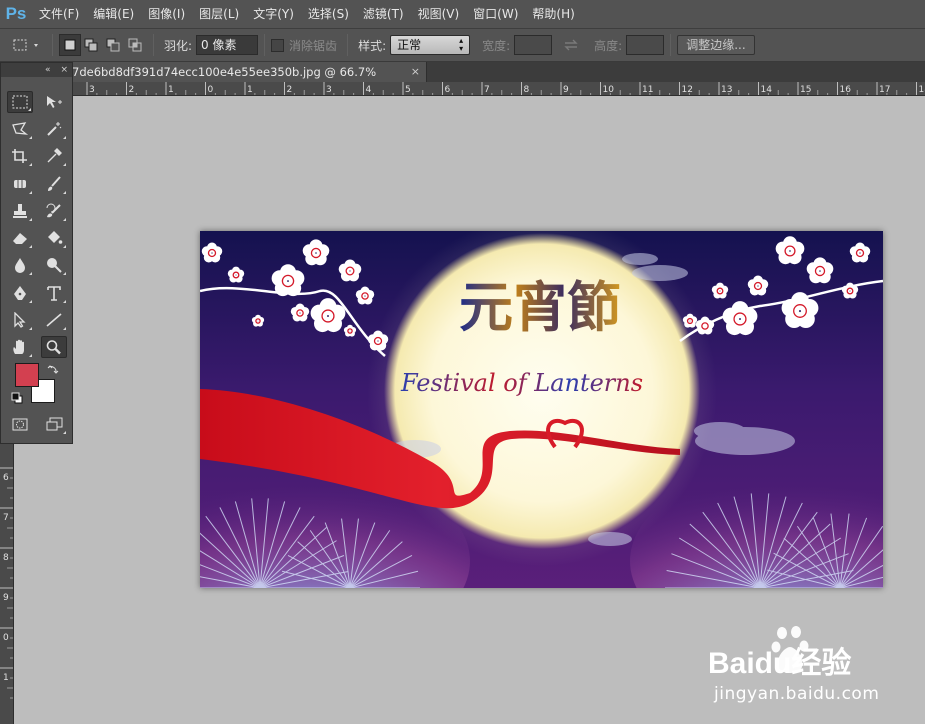 This screenshot has height=724, width=925. What do you see at coordinates (6, 478) in the screenshot?
I see `ruler-left-label: 6` at bounding box center [6, 478].